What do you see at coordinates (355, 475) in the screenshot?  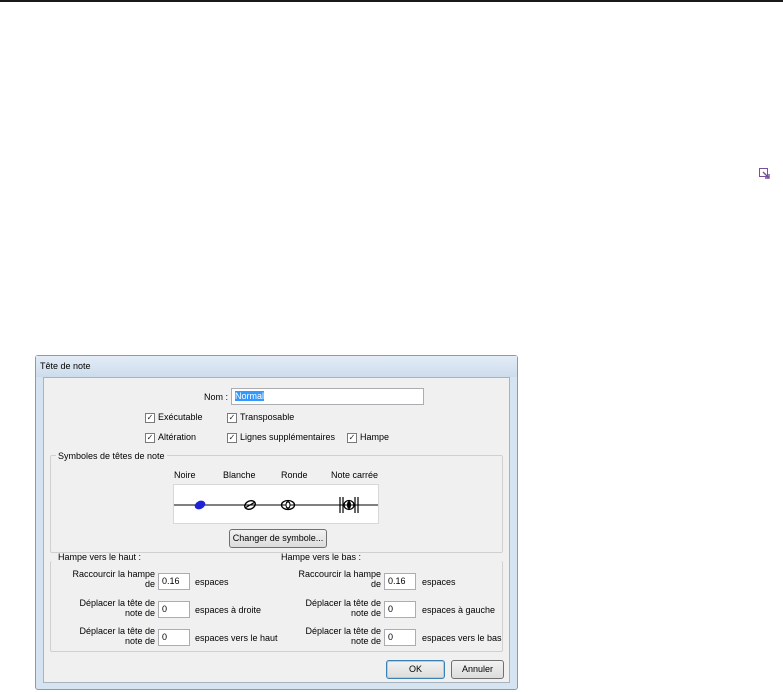 I see `column-square: Note carrée` at bounding box center [355, 475].